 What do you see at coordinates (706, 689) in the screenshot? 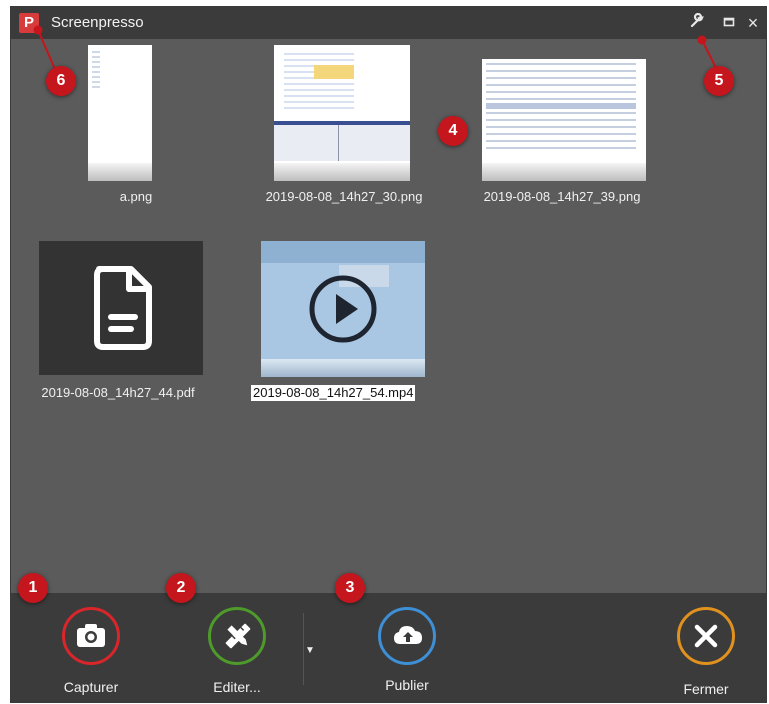
I see `close-label: Fermer` at bounding box center [706, 689].